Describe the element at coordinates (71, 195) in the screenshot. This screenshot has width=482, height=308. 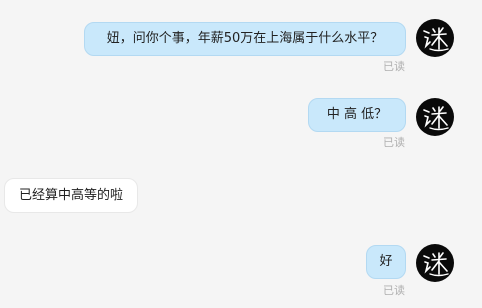
I see `message-bubble-incoming: 已经算中高等的啦` at that location.